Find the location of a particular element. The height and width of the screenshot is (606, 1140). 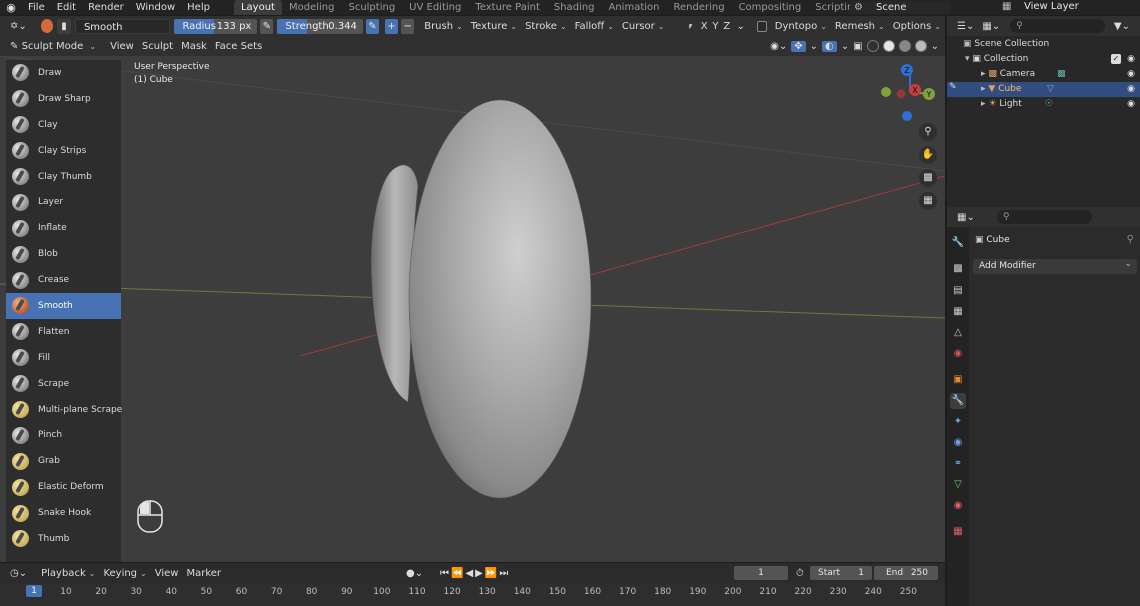

tool-multi-plane-scrape: Multi-plane Scrape is located at coordinates (64, 410).